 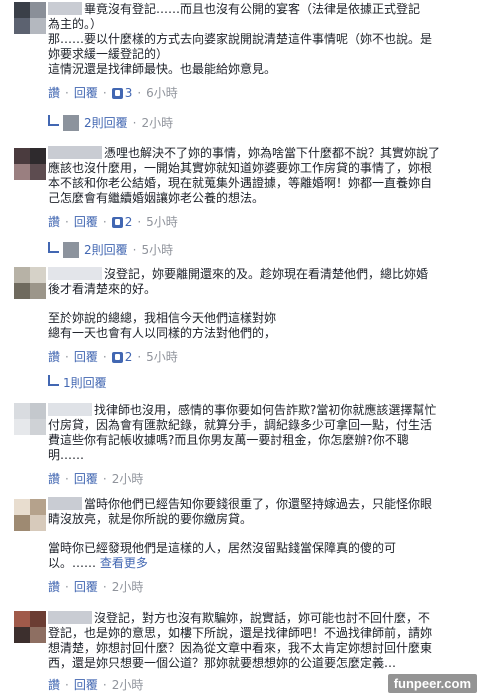 I want to click on comment-text-line: 至於妳說的總總，我相信今天他們這樣對妳, so click(x=162, y=318).